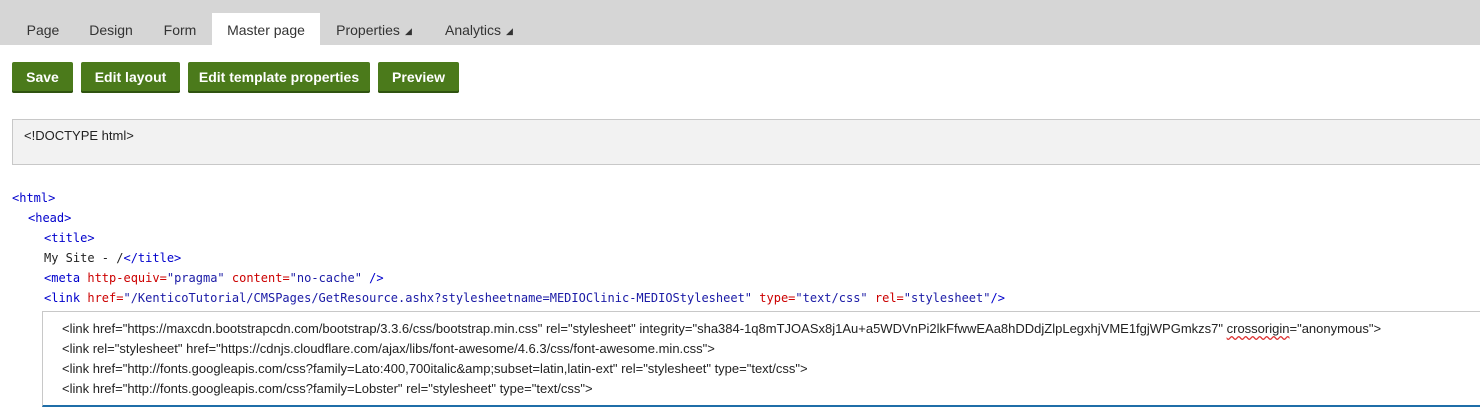  What do you see at coordinates (127, 278) in the screenshot?
I see `meta-attr-http-equiv: http-equiv=` at bounding box center [127, 278].